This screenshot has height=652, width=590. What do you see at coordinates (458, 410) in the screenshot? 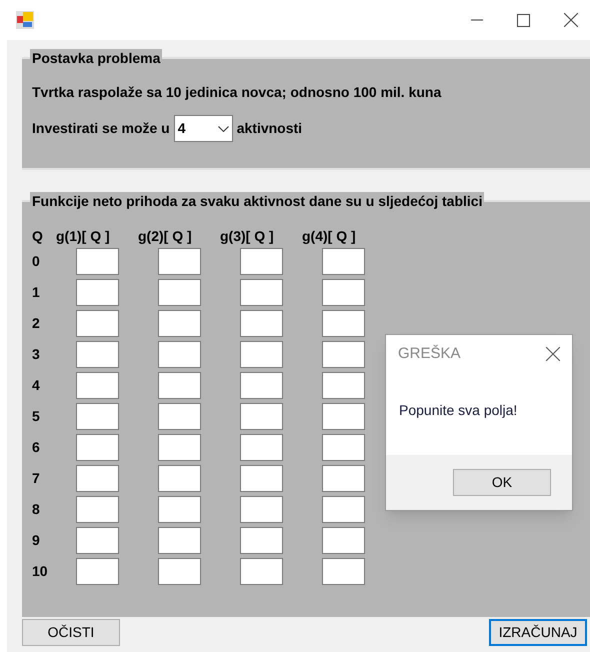
I see `dialog-message: Popunite sva polja!` at bounding box center [458, 410].